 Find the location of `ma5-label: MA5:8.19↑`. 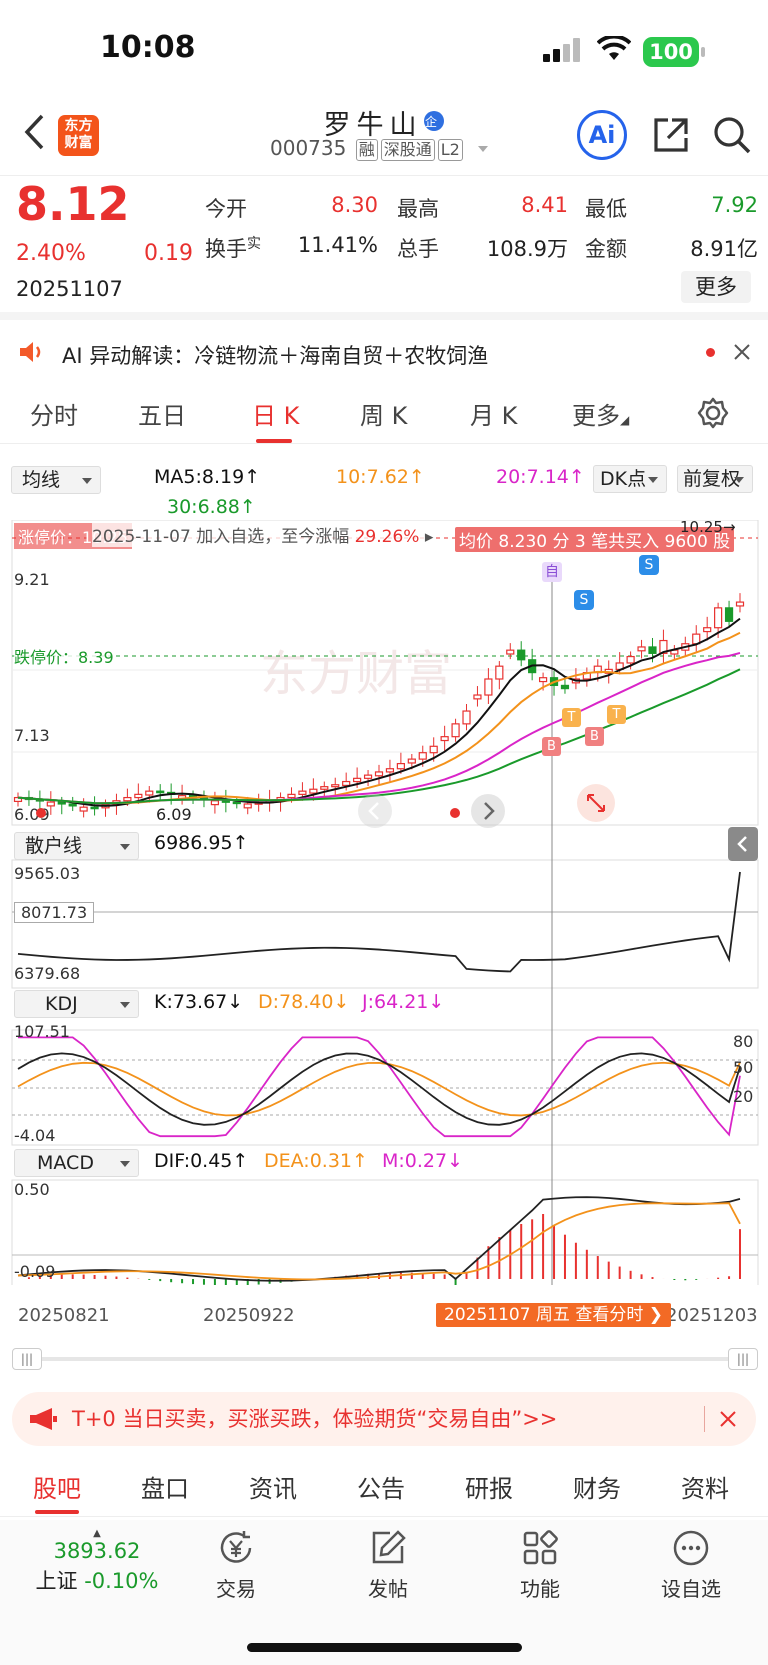

ma5-label: MA5:8.19↑ is located at coordinates (207, 477).